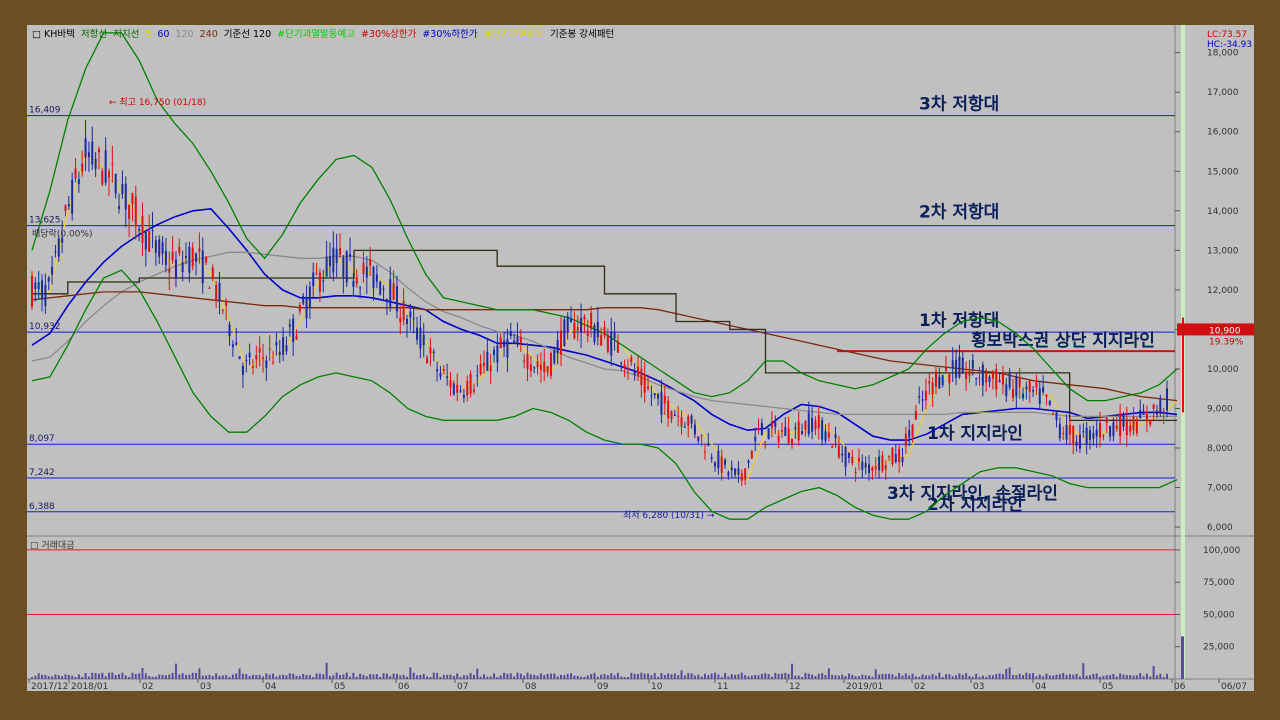  Describe the element at coordinates (1219, 583) in the screenshot. I see `volume-tick-label: 75,000` at that location.